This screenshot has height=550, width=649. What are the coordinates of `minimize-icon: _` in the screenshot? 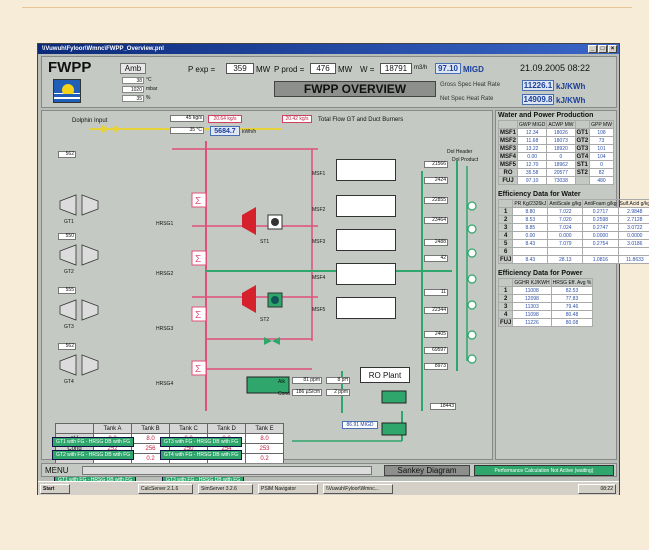 It's located at (592, 49).